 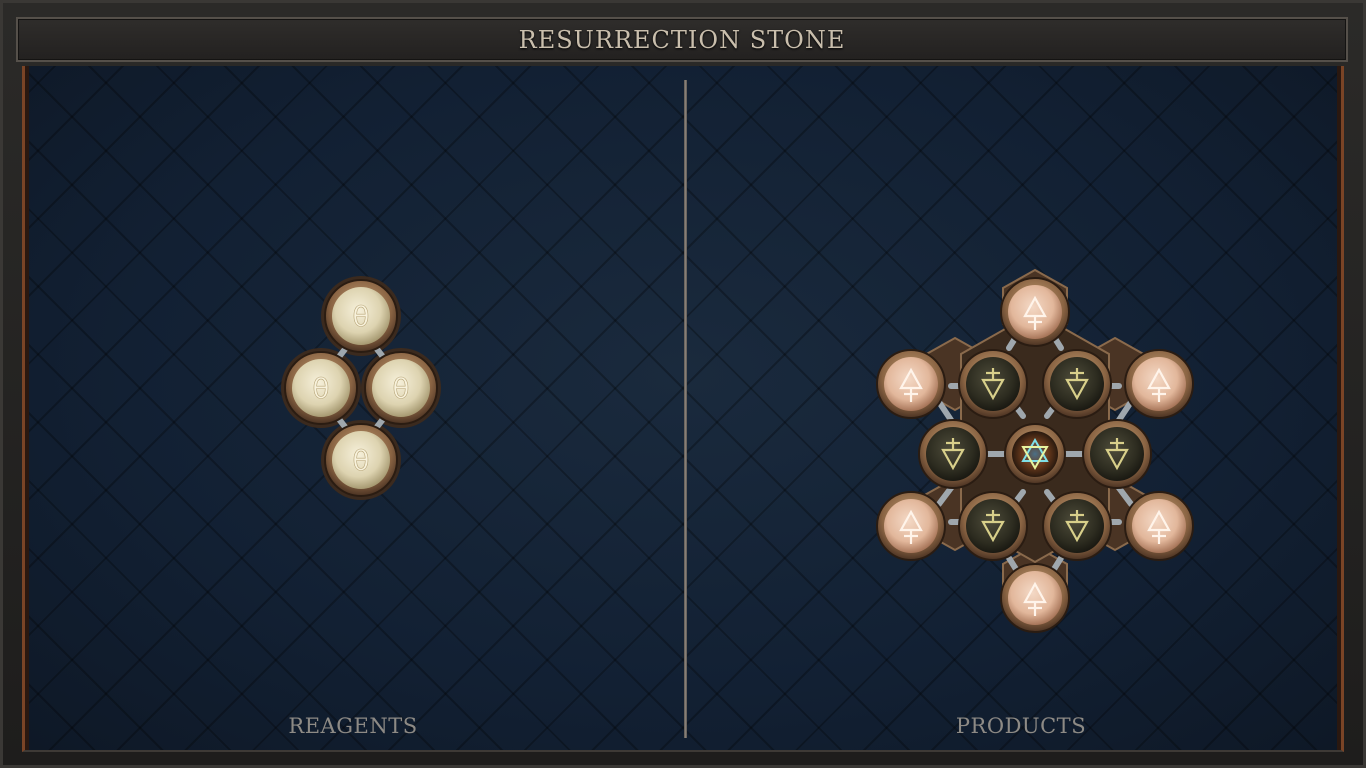 I want to click on reagents-label: REAGENTS, so click(x=353, y=726).